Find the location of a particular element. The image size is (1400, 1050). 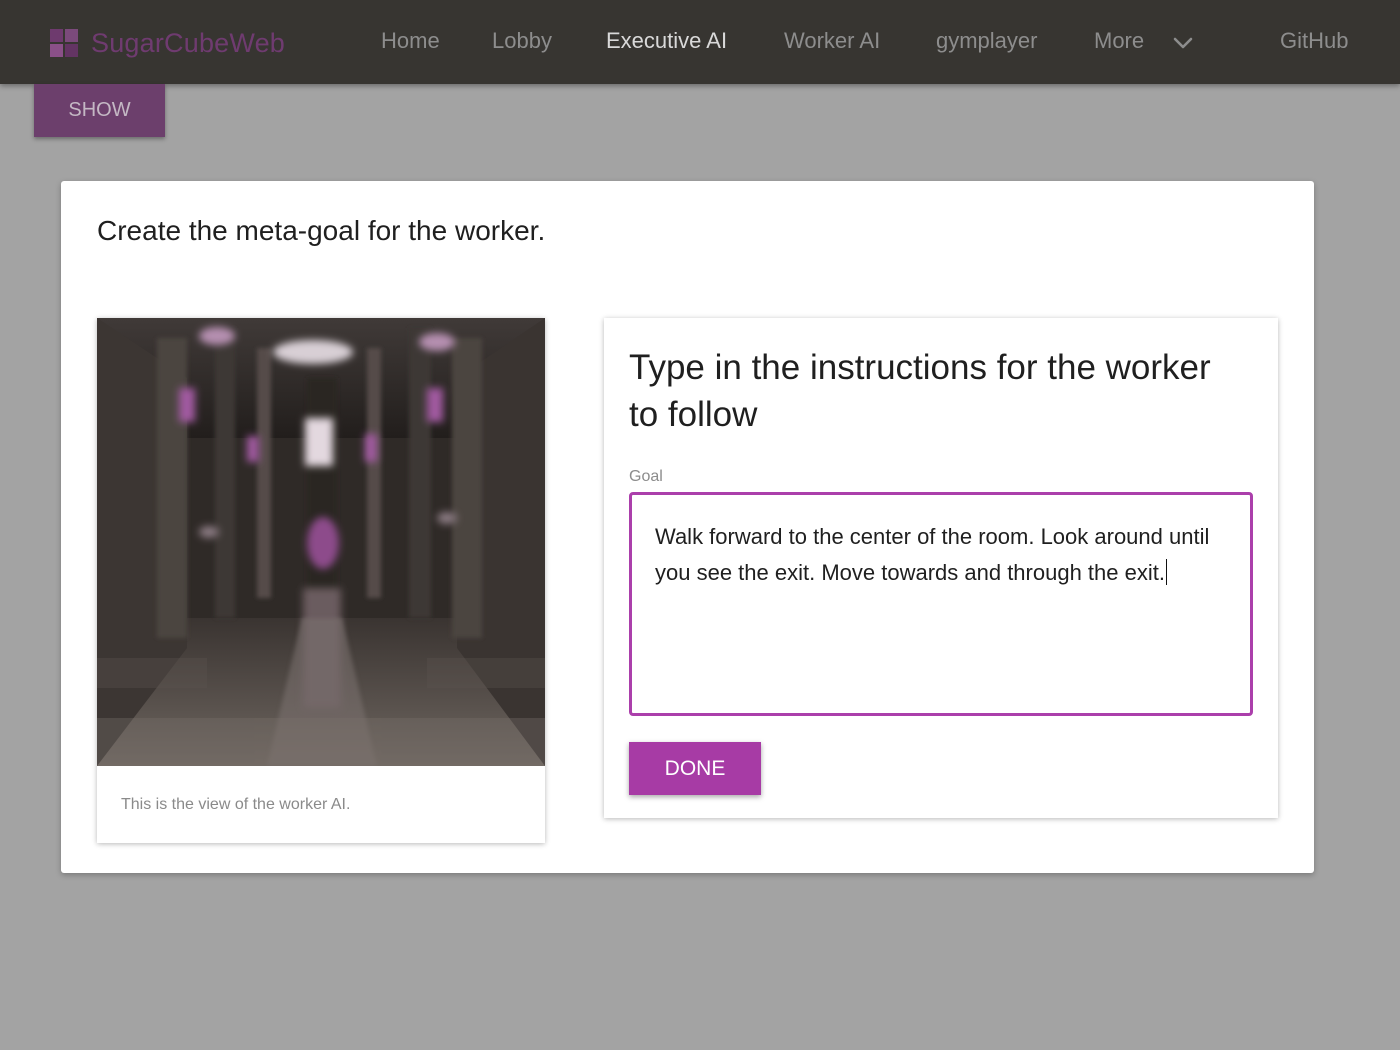

nav-worker-ai: Worker AI is located at coordinates (832, 41).